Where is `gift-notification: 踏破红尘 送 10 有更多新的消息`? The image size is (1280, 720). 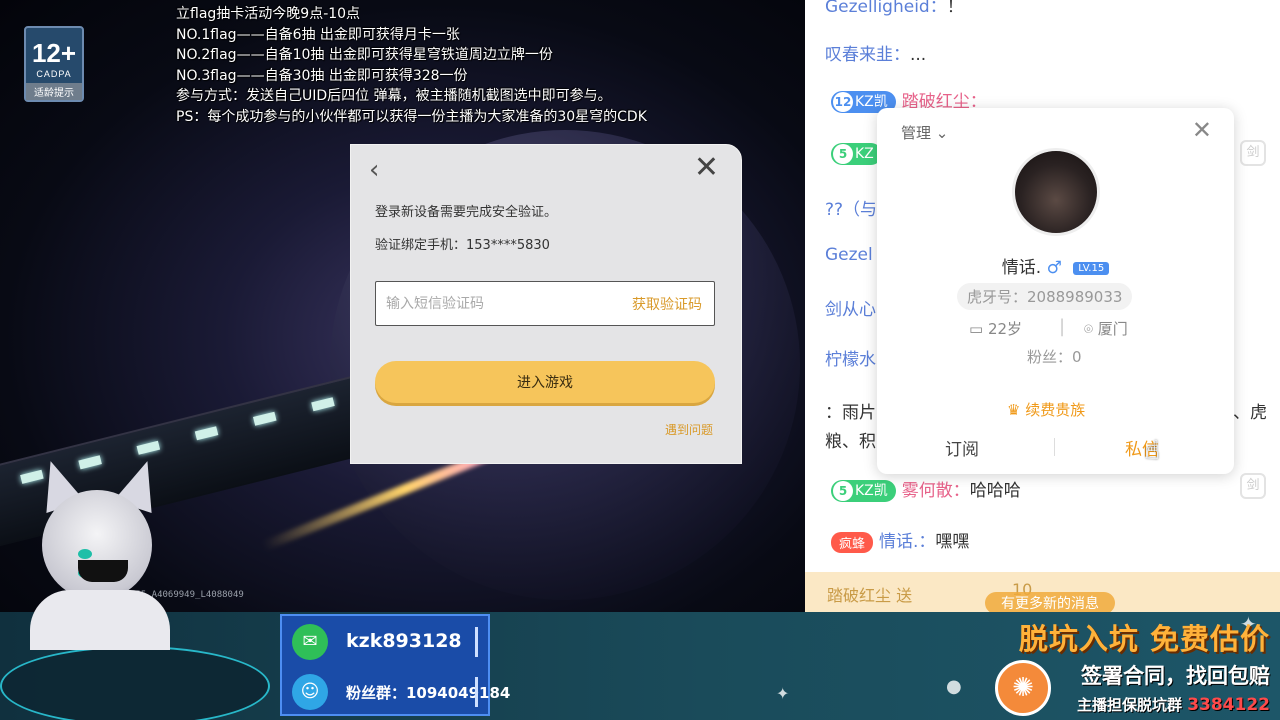 gift-notification: 踏破红尘 送 10 有更多新的消息 is located at coordinates (1042, 592).